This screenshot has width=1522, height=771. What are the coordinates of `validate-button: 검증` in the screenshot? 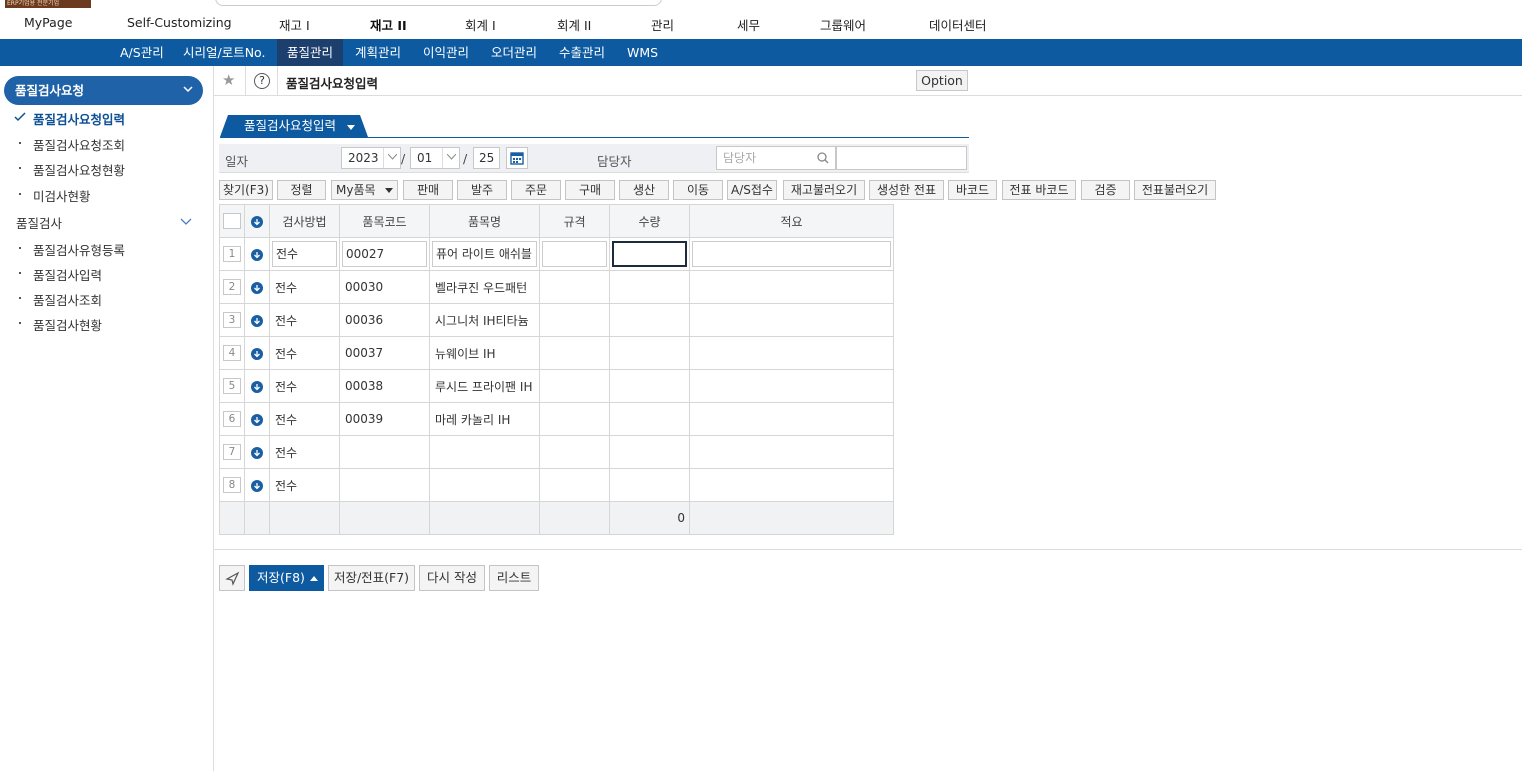 It's located at (1105, 190).